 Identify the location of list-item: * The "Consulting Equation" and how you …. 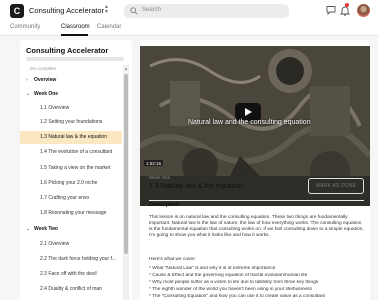
(237, 296).